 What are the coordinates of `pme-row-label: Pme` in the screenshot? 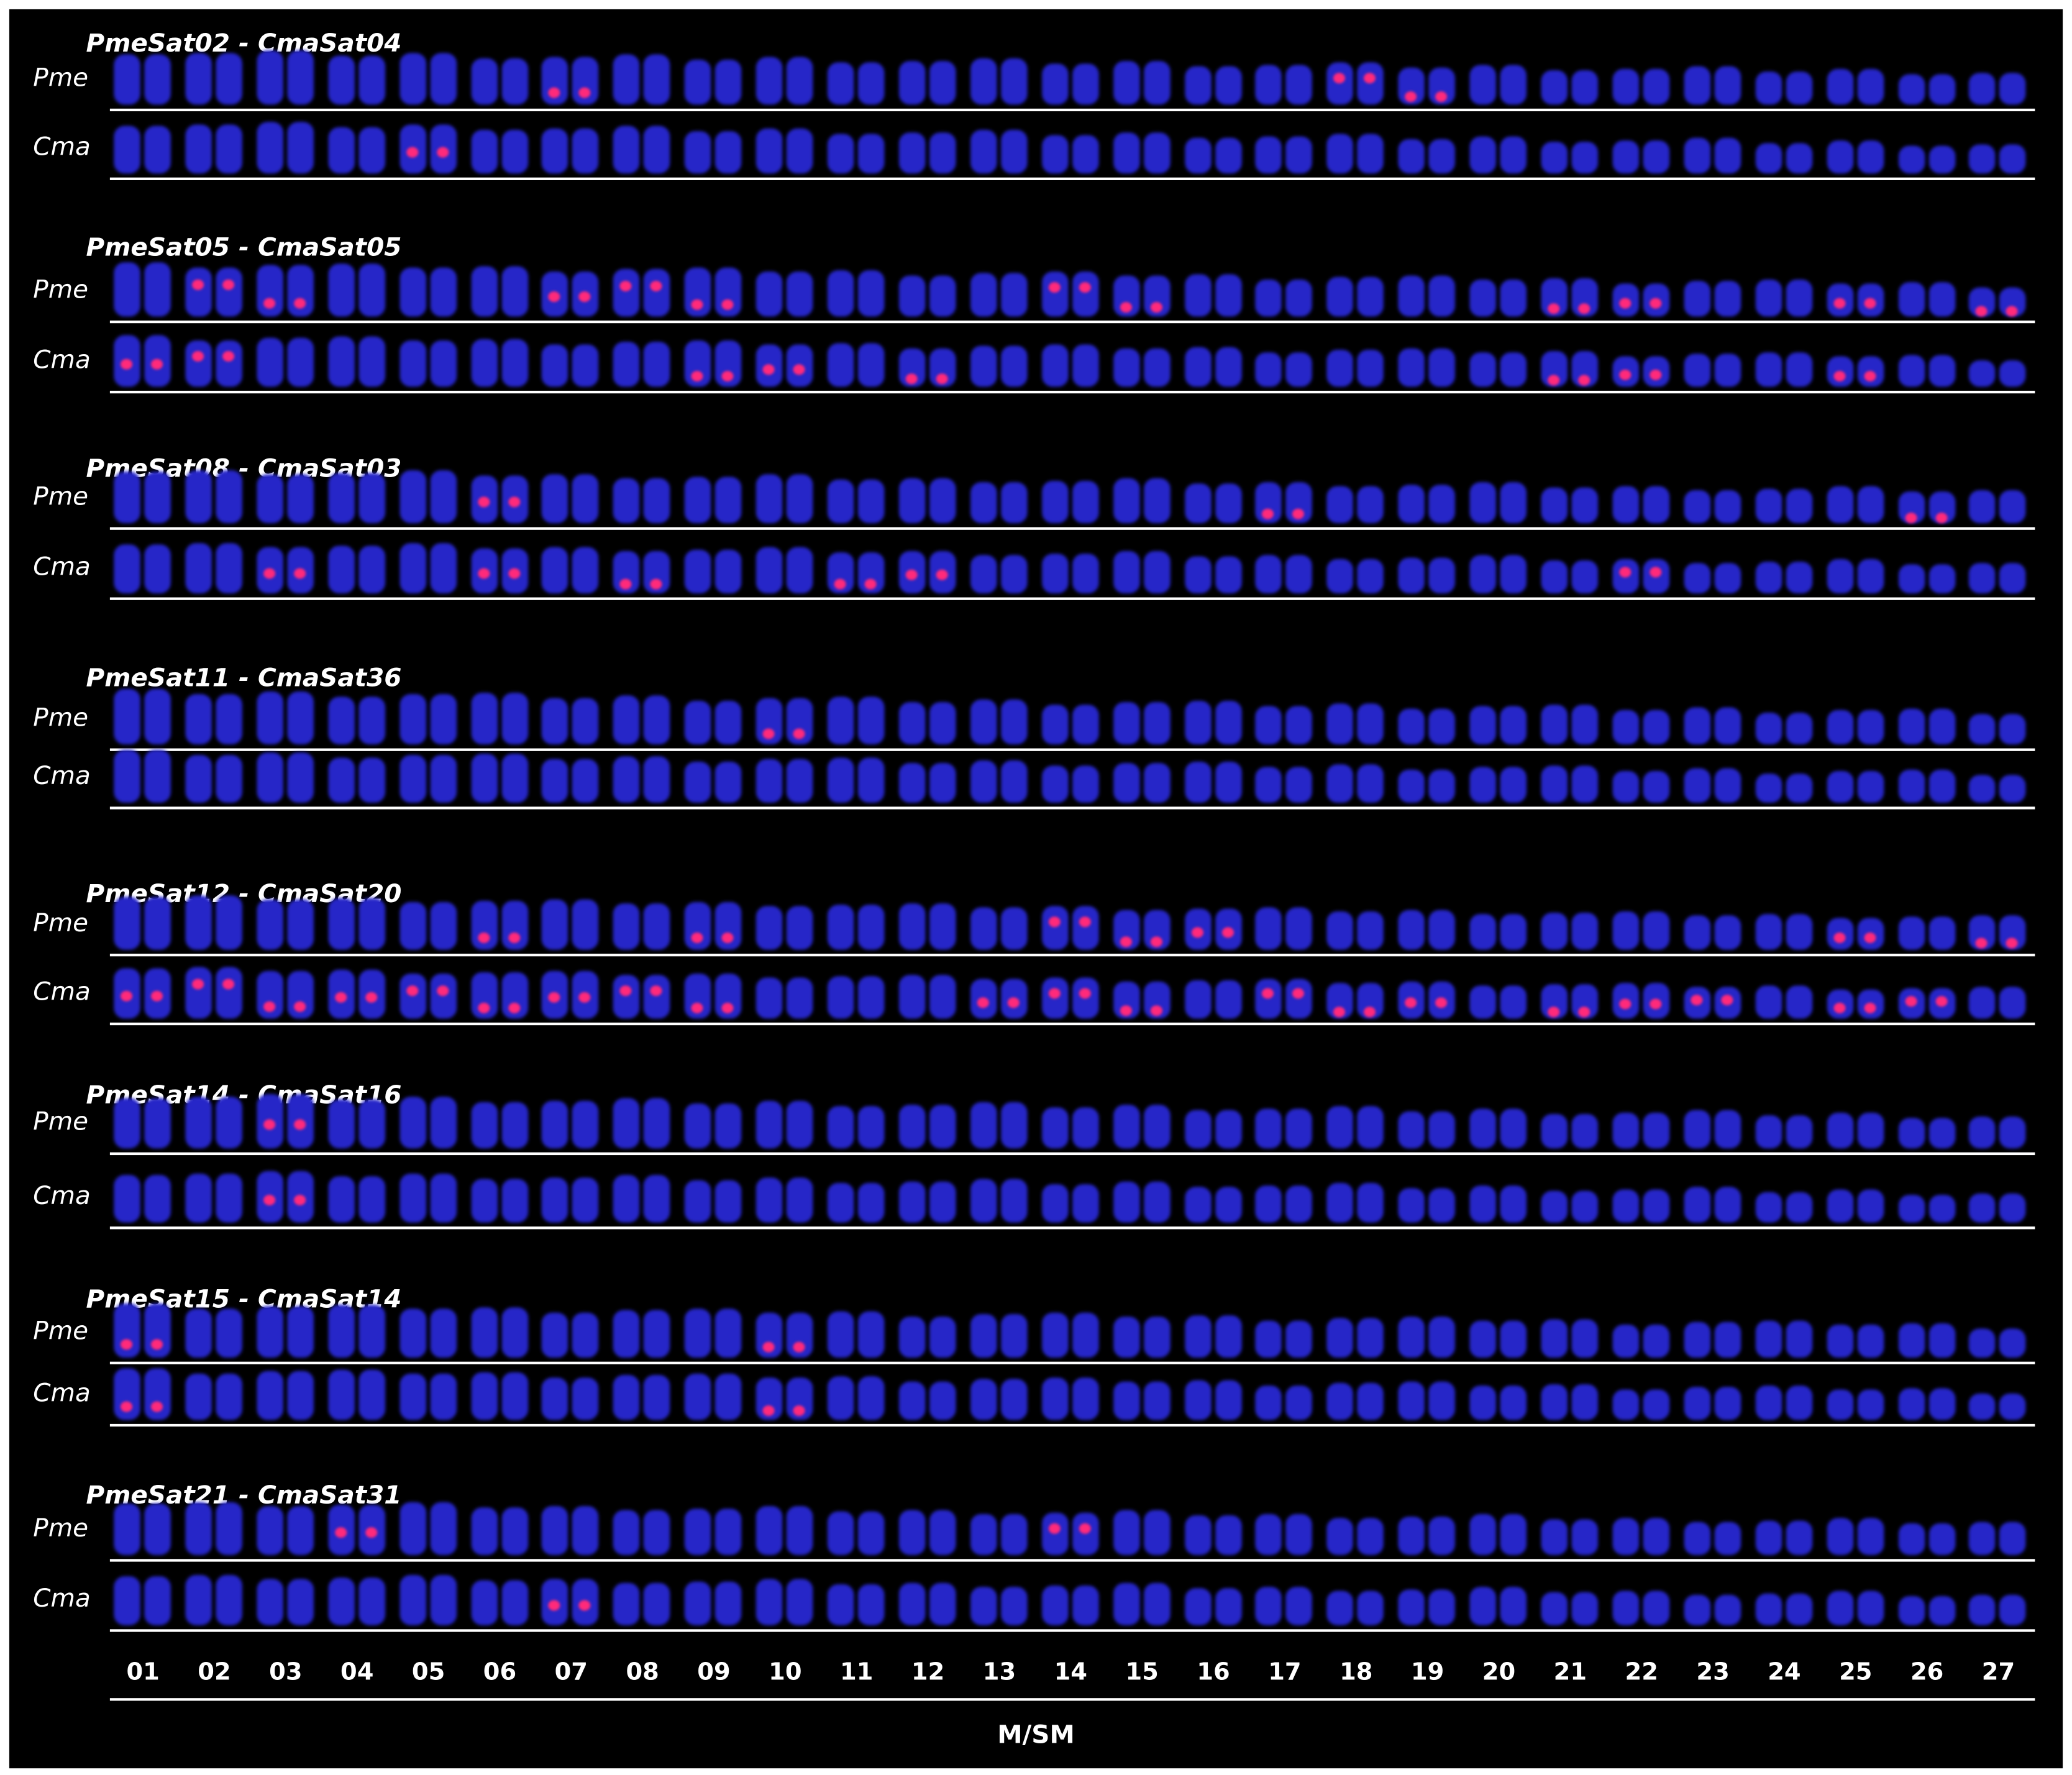 It's located at (61, 1331).